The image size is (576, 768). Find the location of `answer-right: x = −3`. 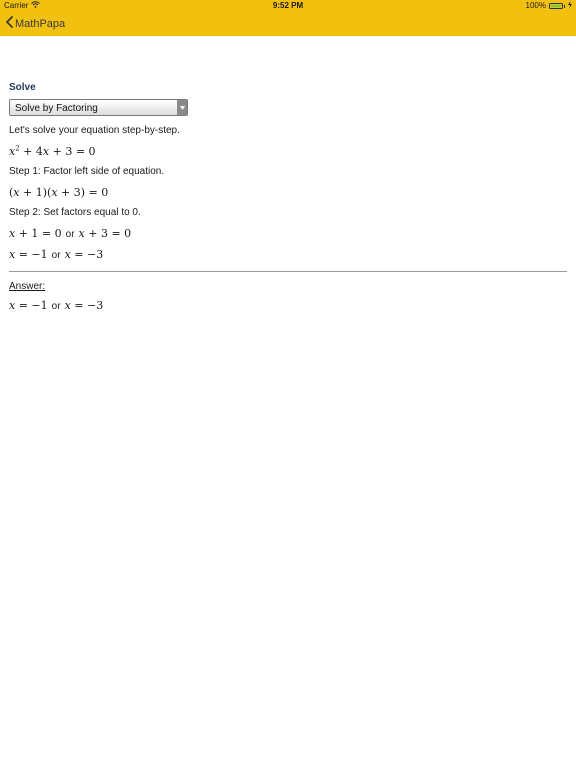

answer-right: x = −3 is located at coordinates (84, 305).